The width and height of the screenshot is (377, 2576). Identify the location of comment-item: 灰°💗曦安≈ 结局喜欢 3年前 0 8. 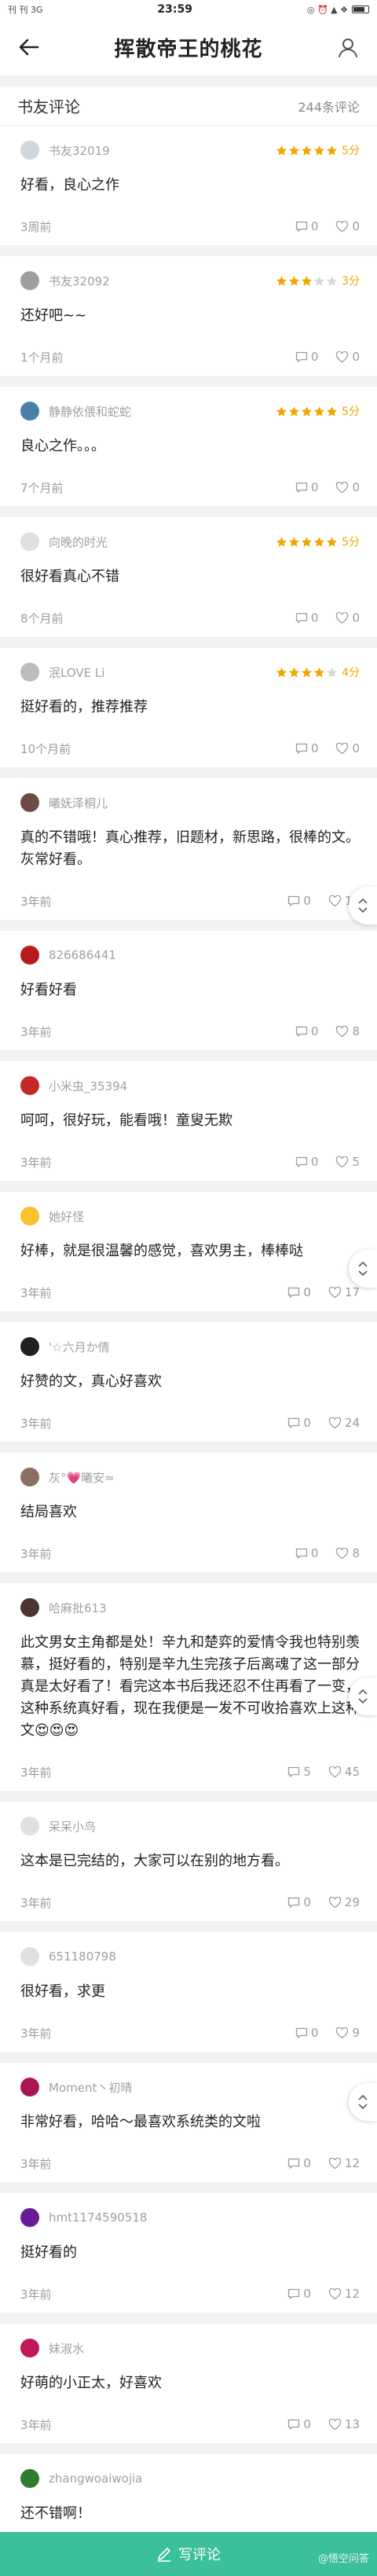
(188, 1518).